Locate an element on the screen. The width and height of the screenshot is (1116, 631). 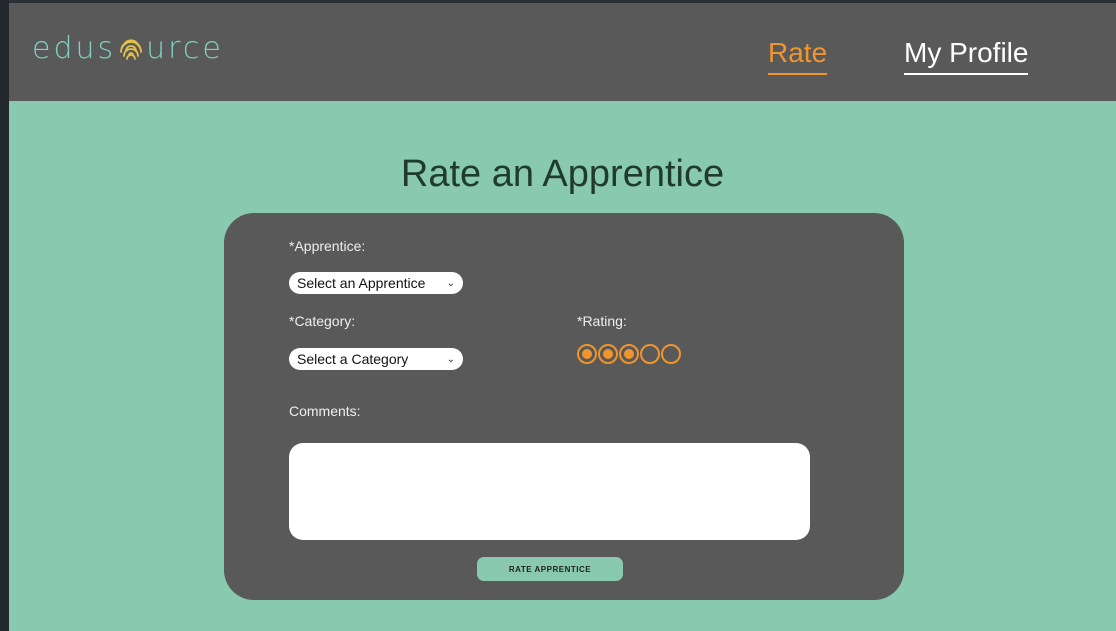
comments-textarea is located at coordinates (549, 491).